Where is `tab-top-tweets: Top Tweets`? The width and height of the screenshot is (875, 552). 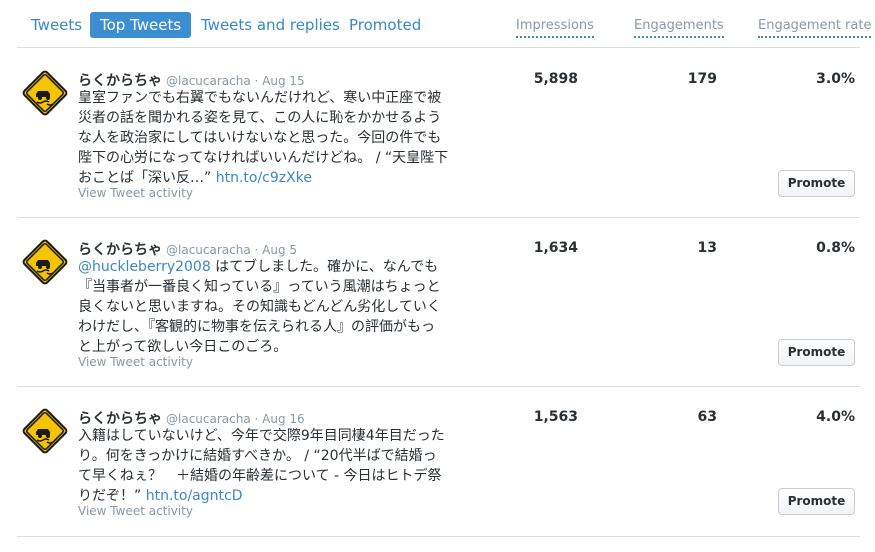
tab-top-tweets: Top Tweets is located at coordinates (141, 25).